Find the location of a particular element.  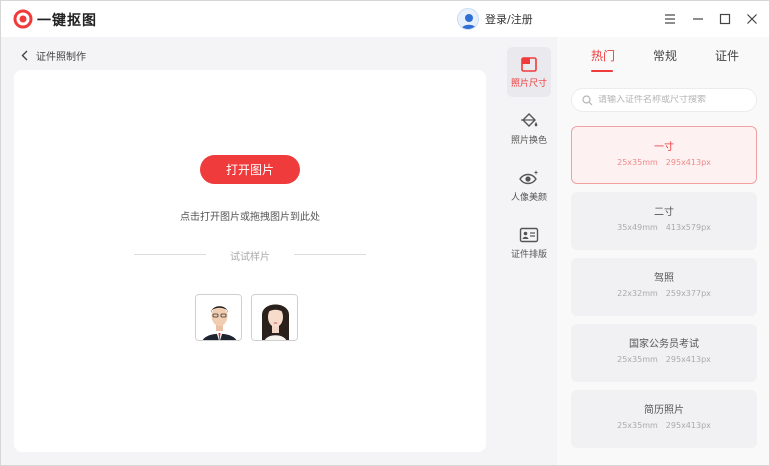

male-portrait-image is located at coordinates (218, 317).